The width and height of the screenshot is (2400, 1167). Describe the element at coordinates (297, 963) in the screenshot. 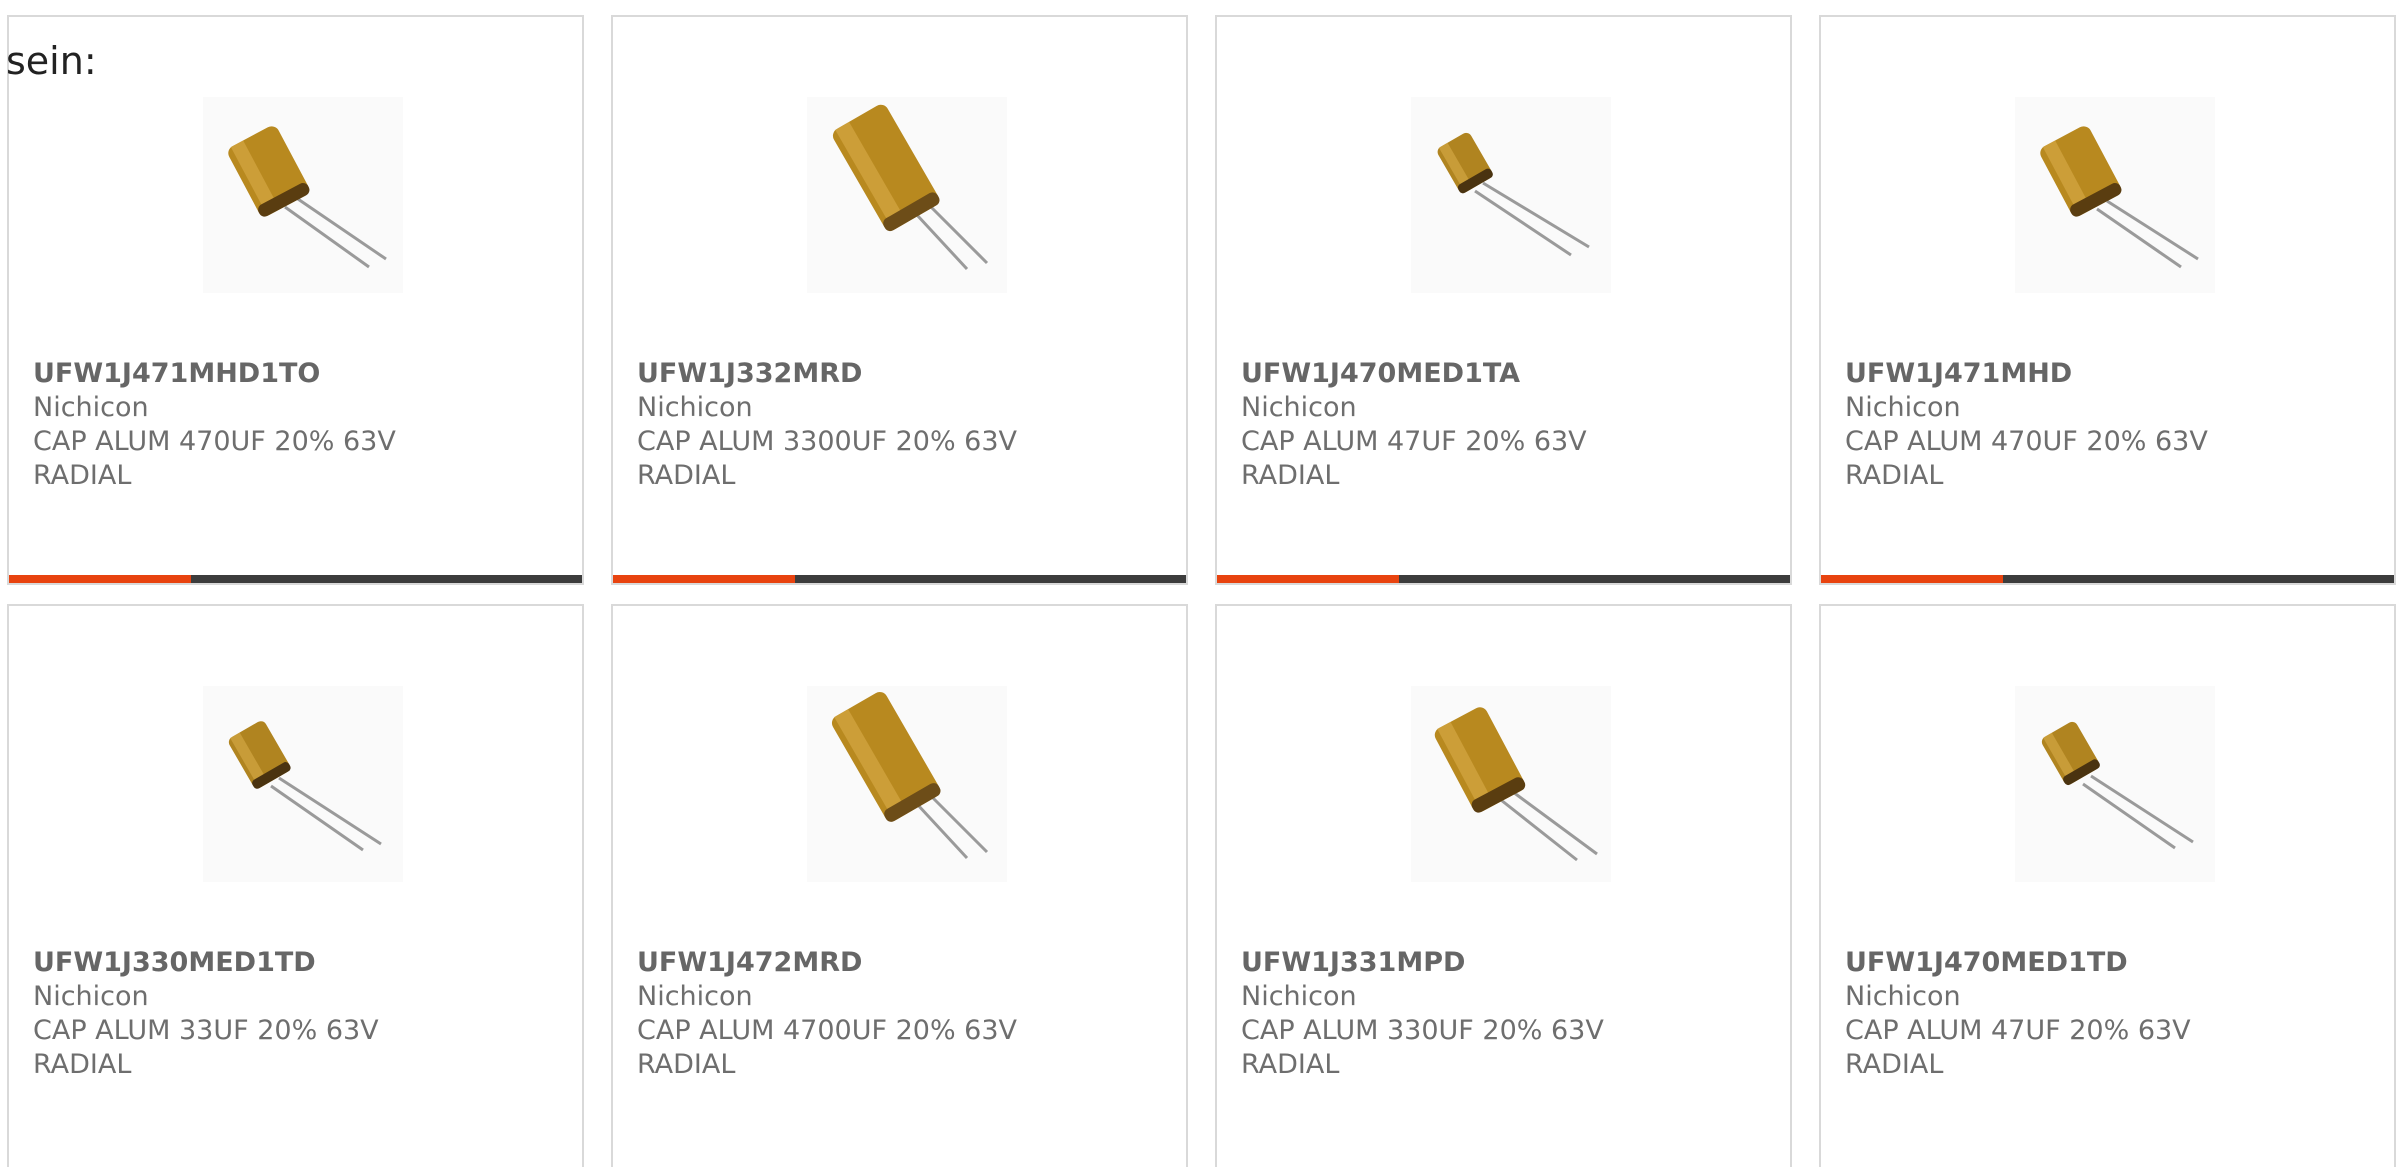

I see `part-number-link: UFW1J330MED1TD` at that location.